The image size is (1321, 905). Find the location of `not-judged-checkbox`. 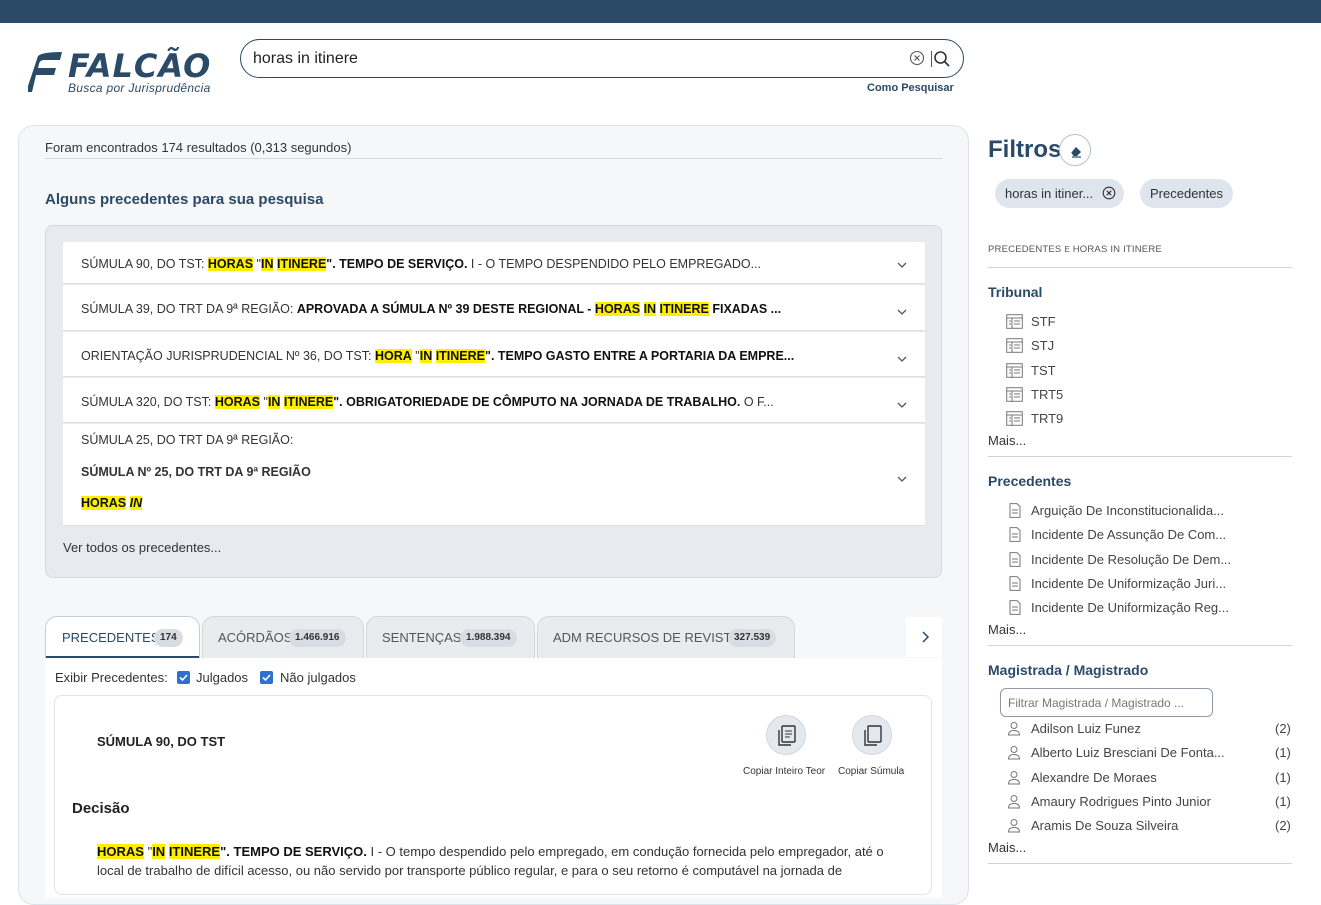

not-judged-checkbox is located at coordinates (266, 677).